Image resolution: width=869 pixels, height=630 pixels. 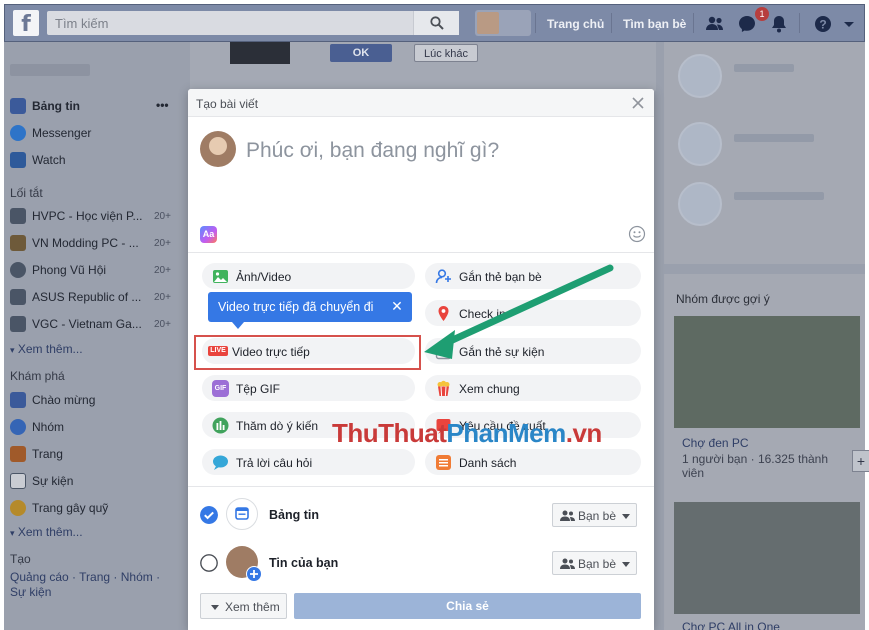 What do you see at coordinates (277, 426) in the screenshot?
I see `option-label: Thăm dò ý kiến` at bounding box center [277, 426].